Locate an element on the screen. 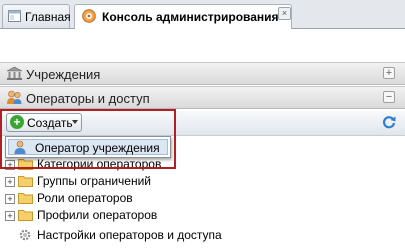 Image resolution: width=405 pixels, height=252 pixels. gear-icon is located at coordinates (25, 235).